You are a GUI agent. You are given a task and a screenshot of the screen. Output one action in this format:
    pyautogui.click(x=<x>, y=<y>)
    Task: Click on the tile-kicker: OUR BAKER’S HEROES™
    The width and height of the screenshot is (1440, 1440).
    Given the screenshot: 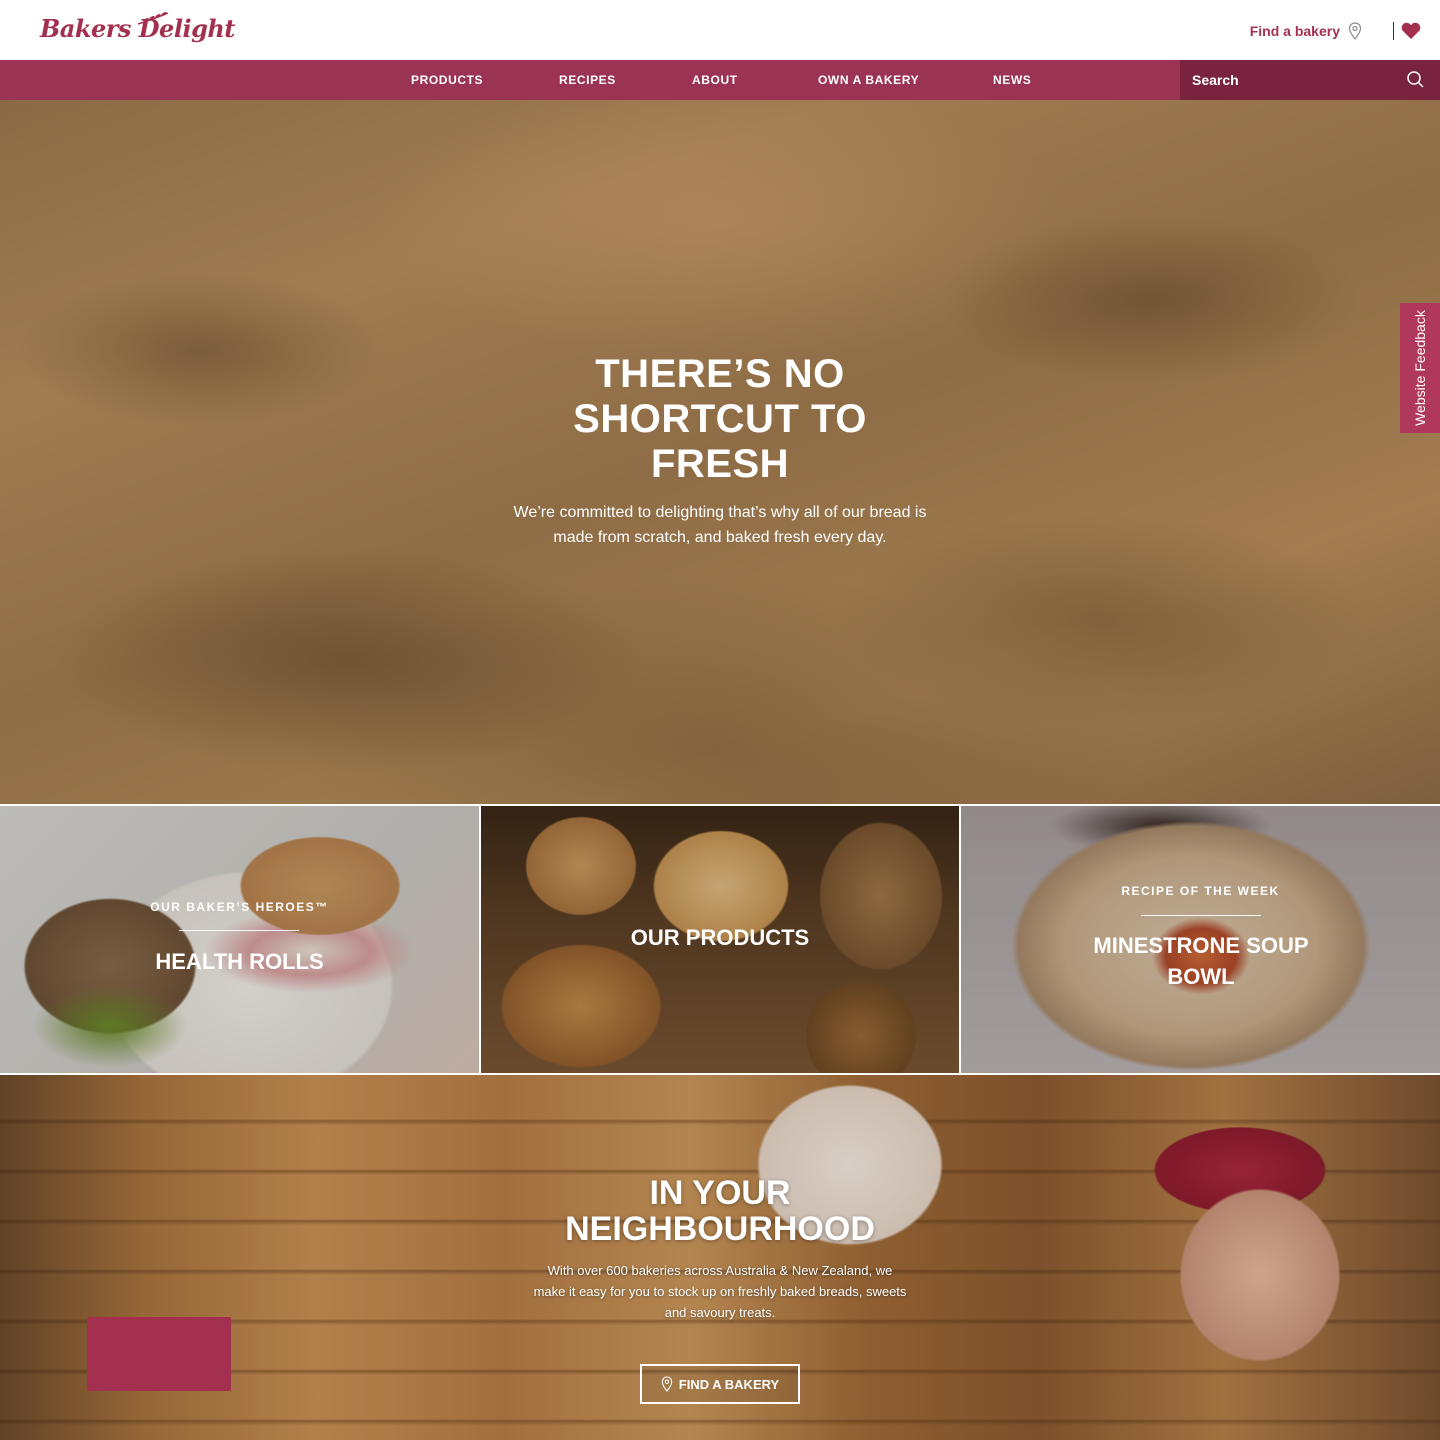 What is the action you would take?
    pyautogui.click(x=239, y=907)
    